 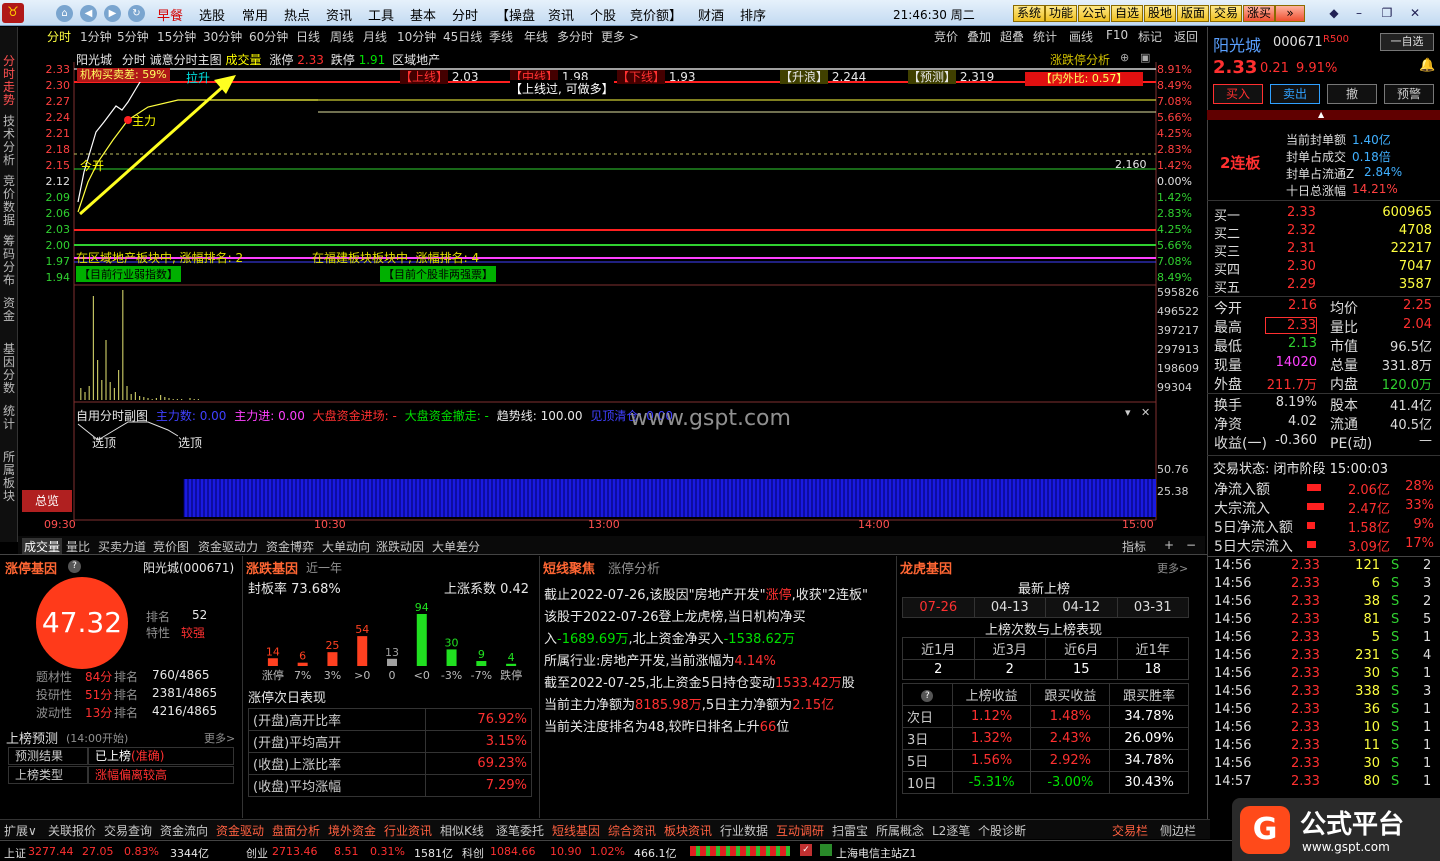 I want to click on trade-button-0: 买入, so click(x=1238, y=94).